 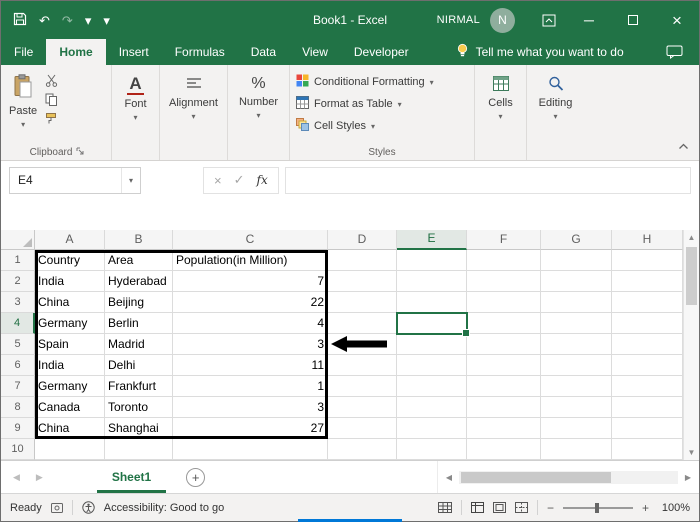 What do you see at coordinates (647, 449) in the screenshot?
I see `cell-H10` at bounding box center [647, 449].